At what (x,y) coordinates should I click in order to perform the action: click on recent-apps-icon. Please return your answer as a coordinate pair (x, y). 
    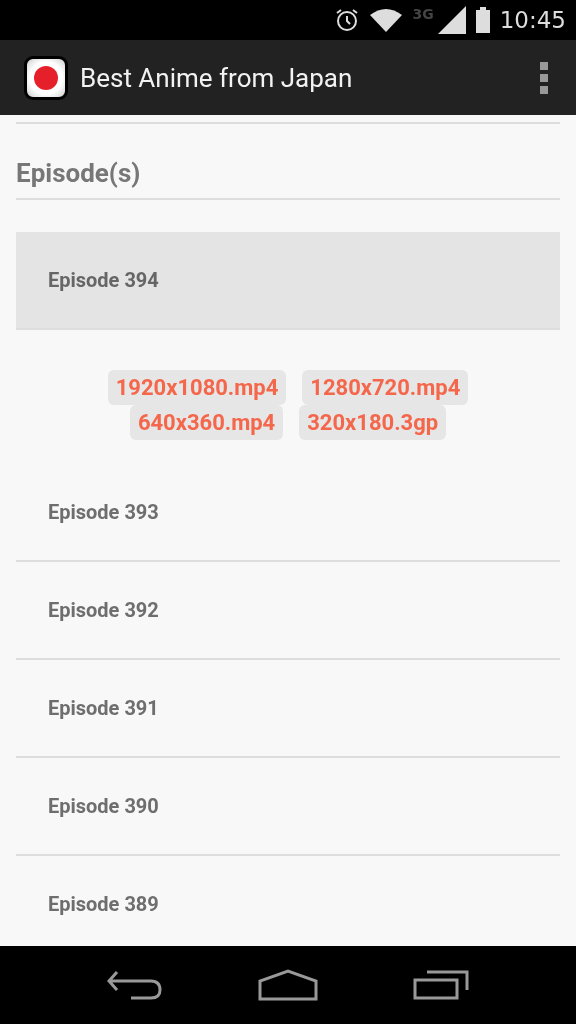
    Looking at the image, I should click on (440, 985).